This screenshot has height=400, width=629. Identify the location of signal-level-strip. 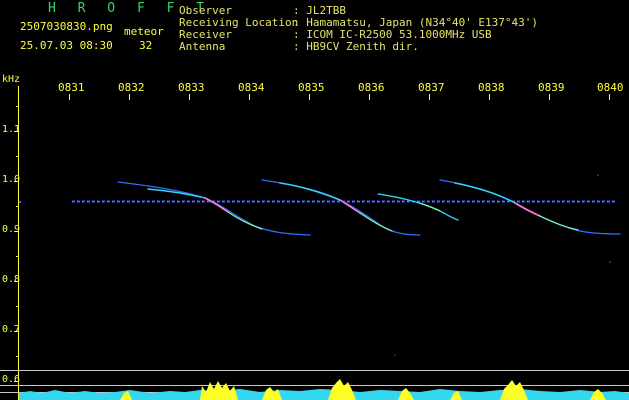
(324, 389).